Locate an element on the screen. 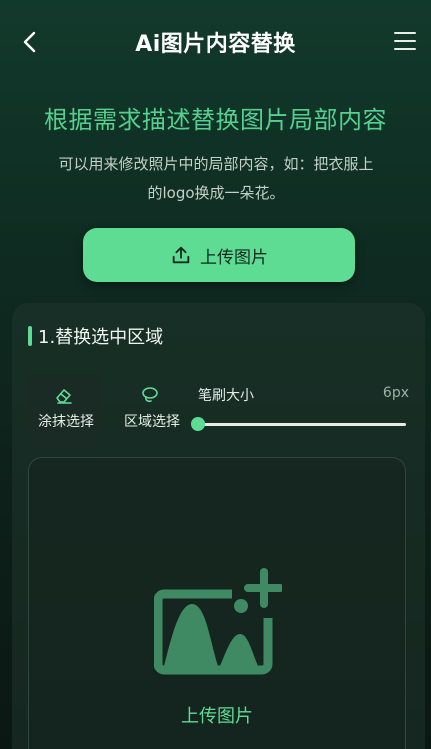 The width and height of the screenshot is (431, 749). tool-smear-label: 涂抹选择 is located at coordinates (66, 422).